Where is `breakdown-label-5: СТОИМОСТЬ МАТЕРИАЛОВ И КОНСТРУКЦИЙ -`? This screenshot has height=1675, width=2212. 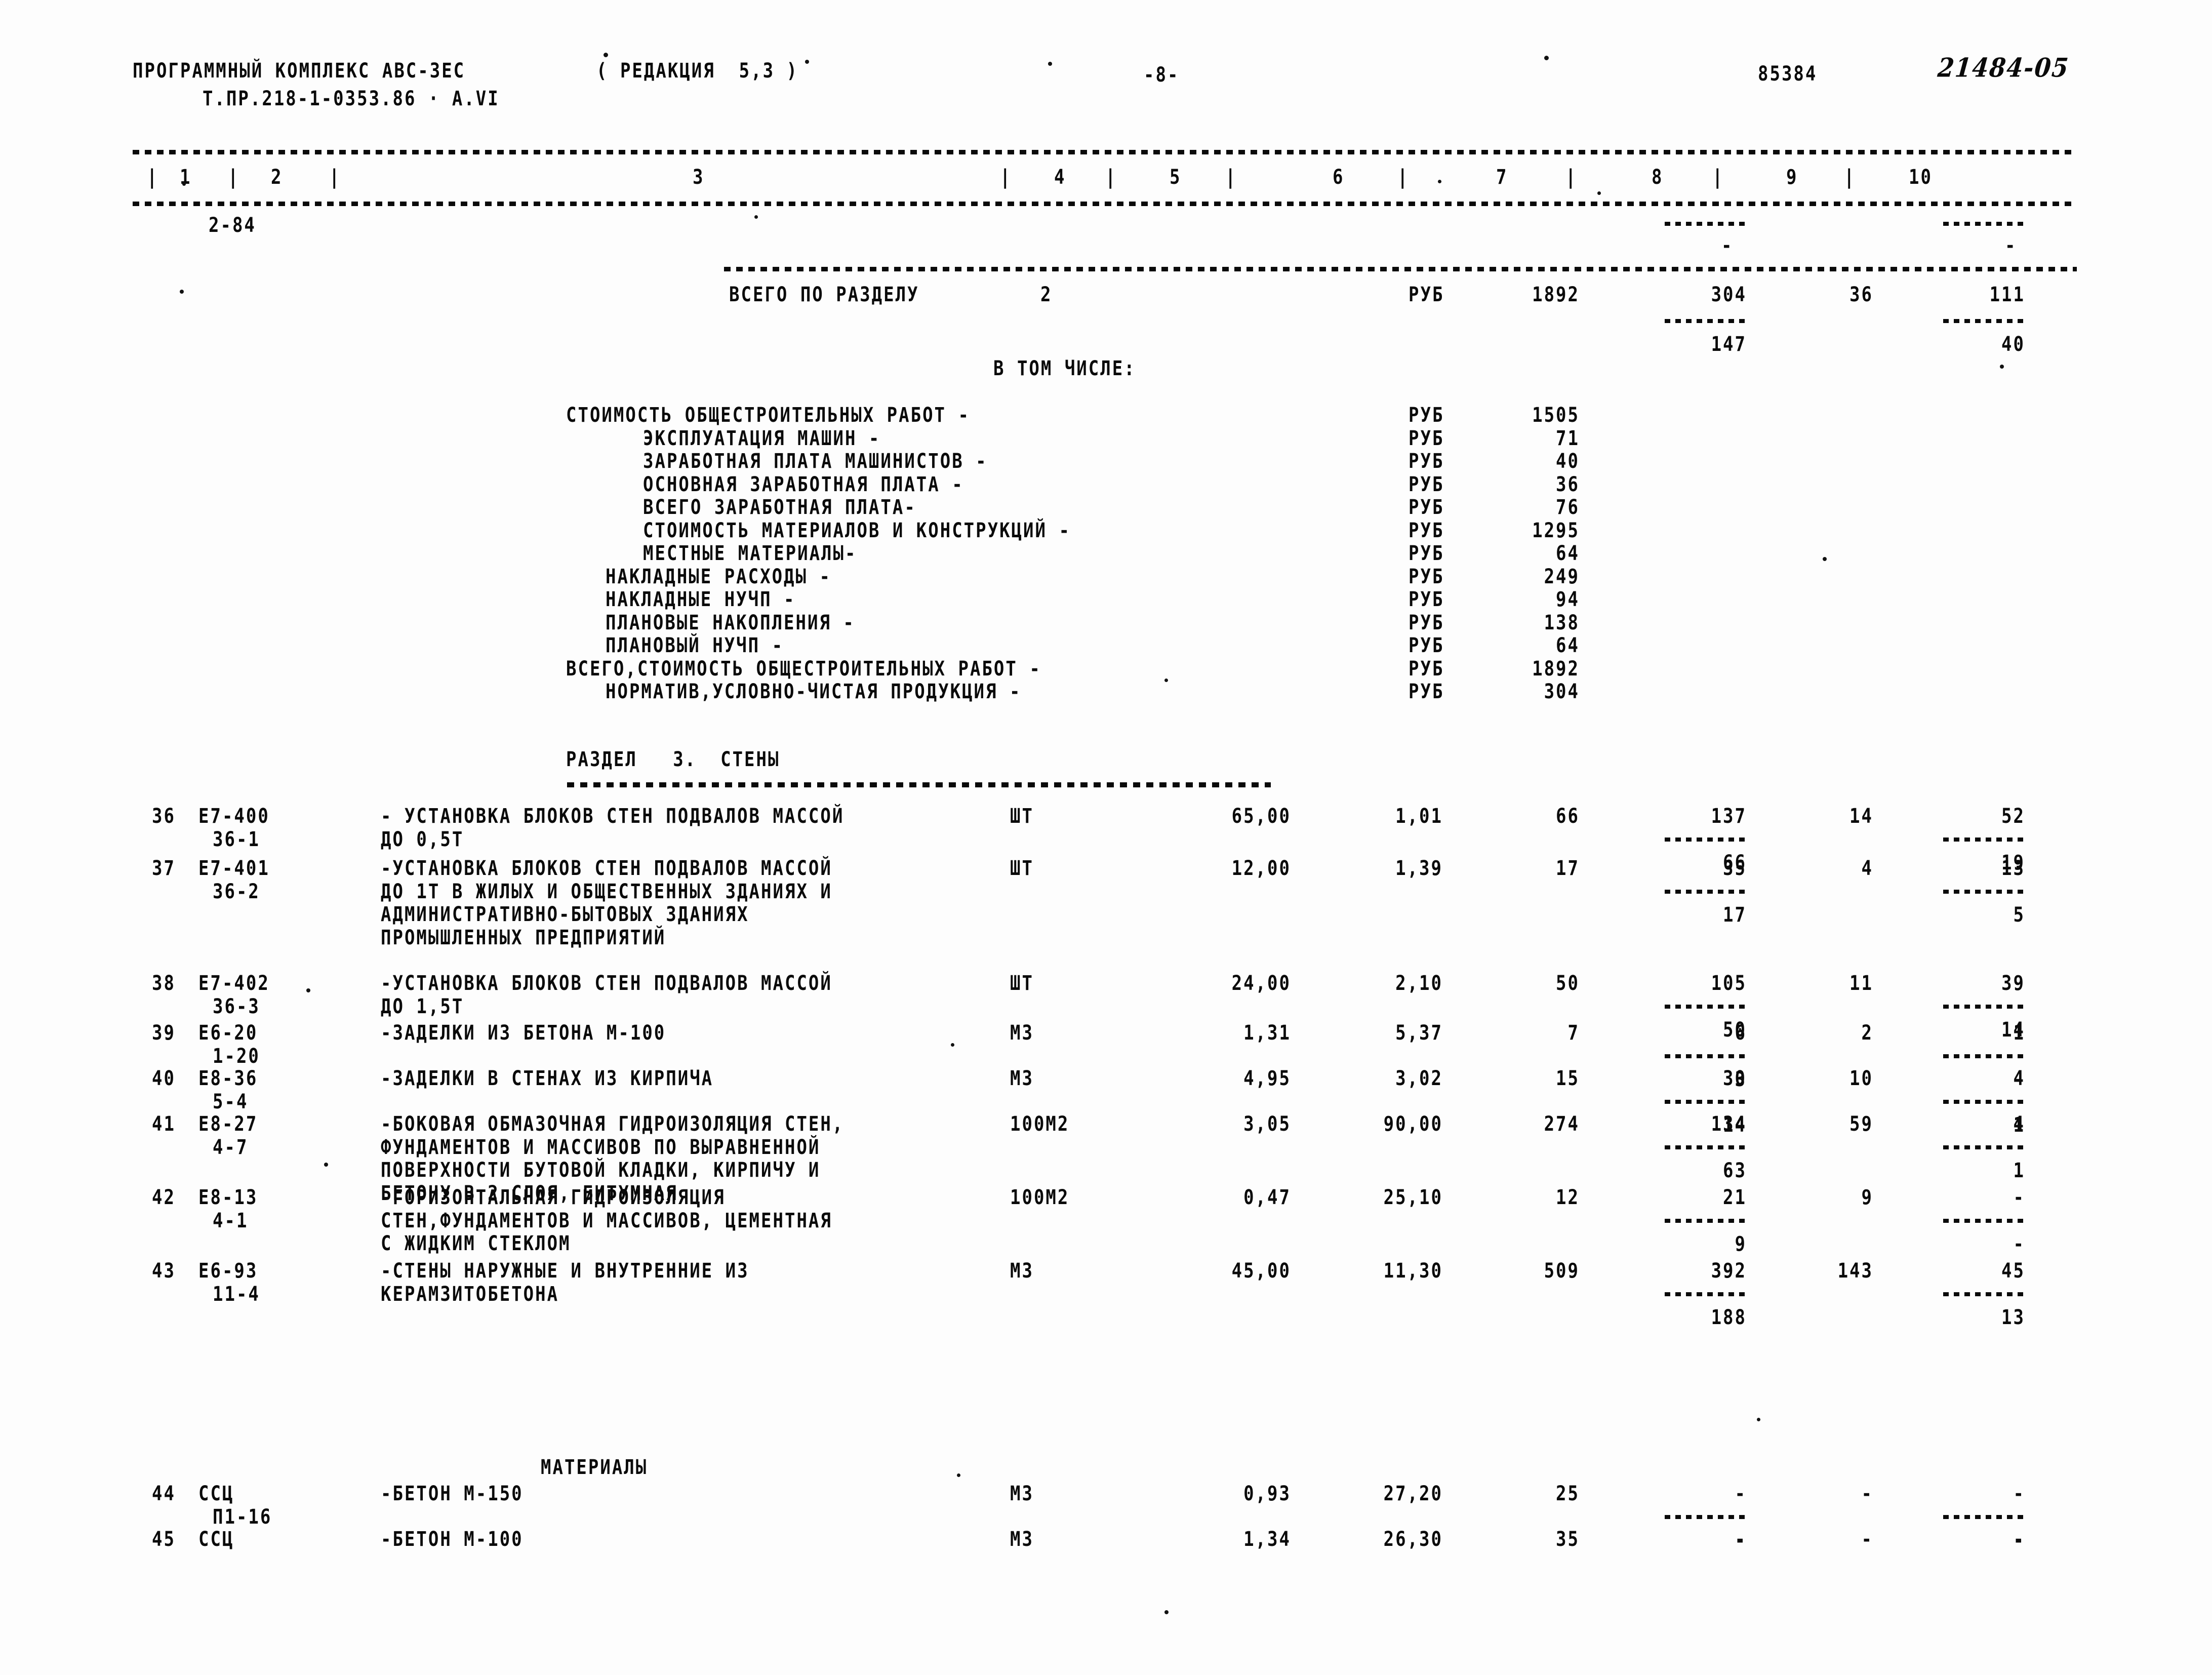
breakdown-label-5: СТОИМОСТЬ МАТЕРИАЛОВ И КОНСТРУКЦИЙ - is located at coordinates (857, 530).